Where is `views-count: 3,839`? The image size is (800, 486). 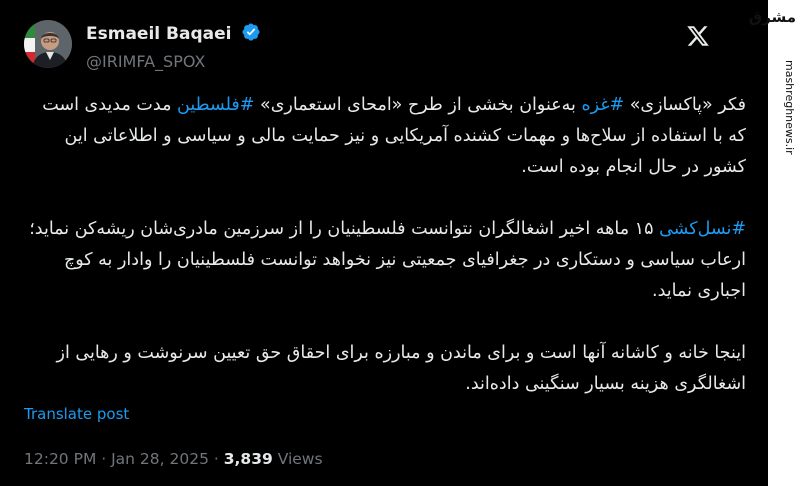 views-count: 3,839 is located at coordinates (248, 459).